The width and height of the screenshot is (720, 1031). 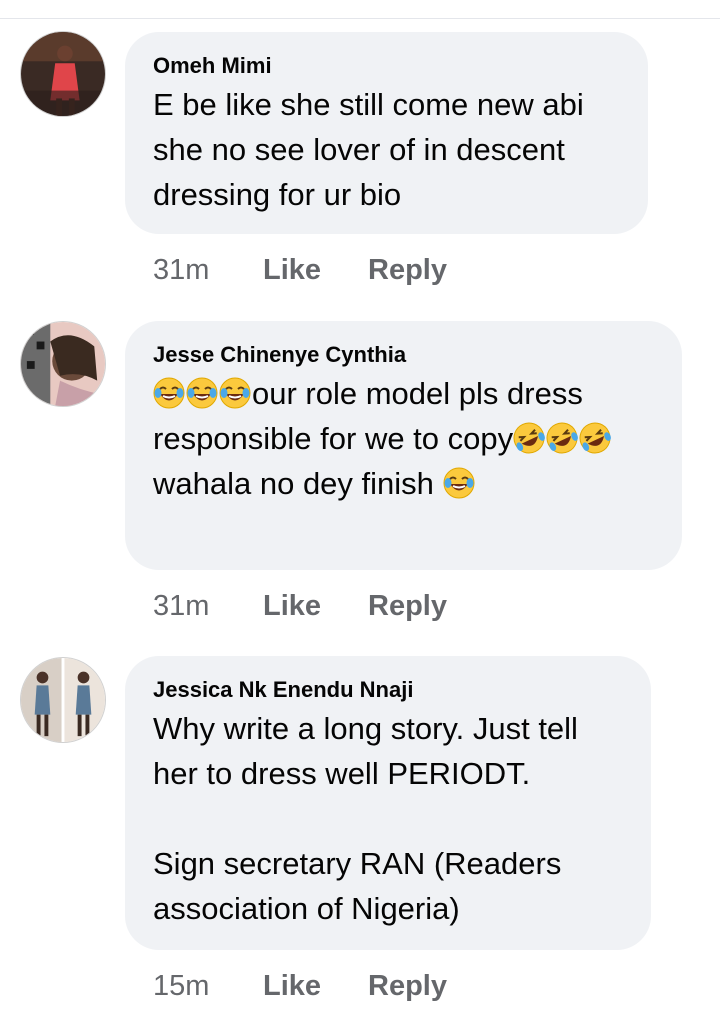 I want to click on comment-actions: 15m Like Reply, so click(x=300, y=986).